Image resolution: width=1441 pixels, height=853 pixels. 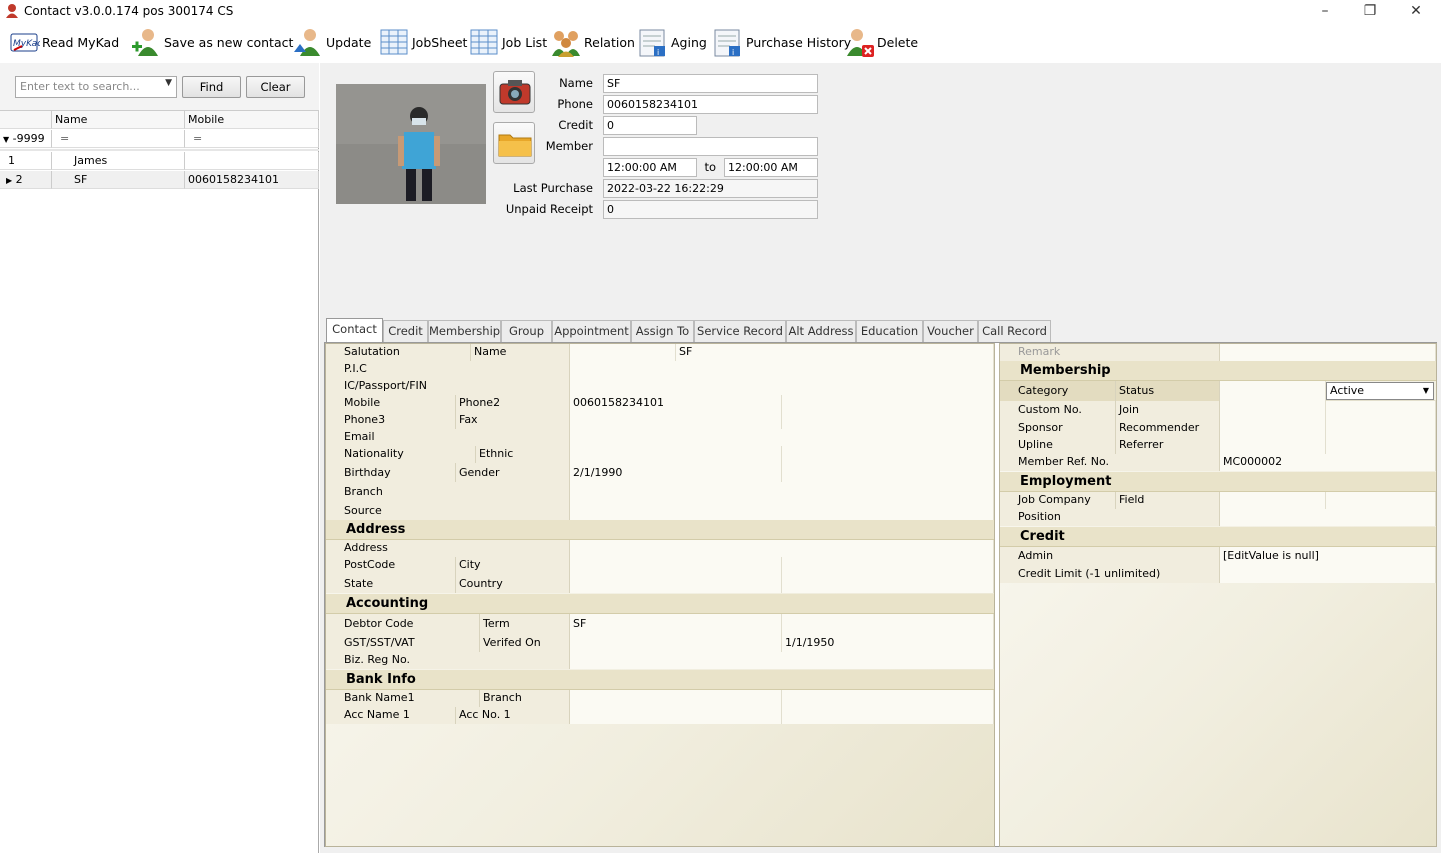 What do you see at coordinates (821, 331) in the screenshot?
I see `tab-alt-address: Alt Address` at bounding box center [821, 331].